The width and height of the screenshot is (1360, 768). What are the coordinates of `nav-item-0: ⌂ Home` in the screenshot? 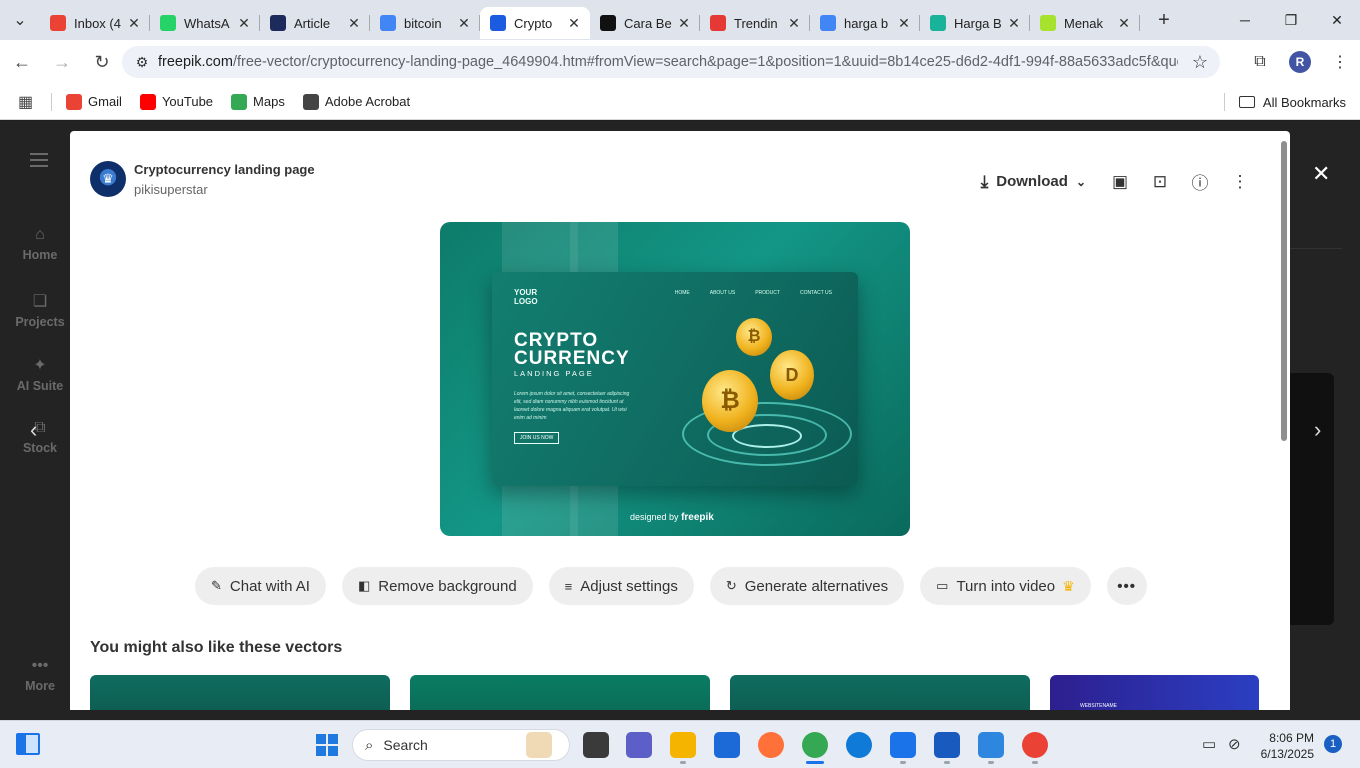 It's located at (40, 244).